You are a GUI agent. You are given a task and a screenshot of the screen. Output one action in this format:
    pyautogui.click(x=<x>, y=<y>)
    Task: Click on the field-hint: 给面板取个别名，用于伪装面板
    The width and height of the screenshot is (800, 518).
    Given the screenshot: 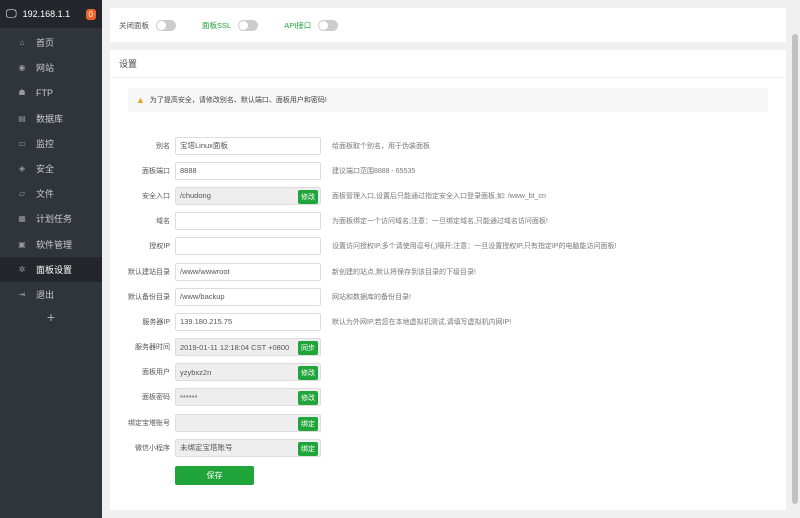 What is the action you would take?
    pyautogui.click(x=381, y=146)
    